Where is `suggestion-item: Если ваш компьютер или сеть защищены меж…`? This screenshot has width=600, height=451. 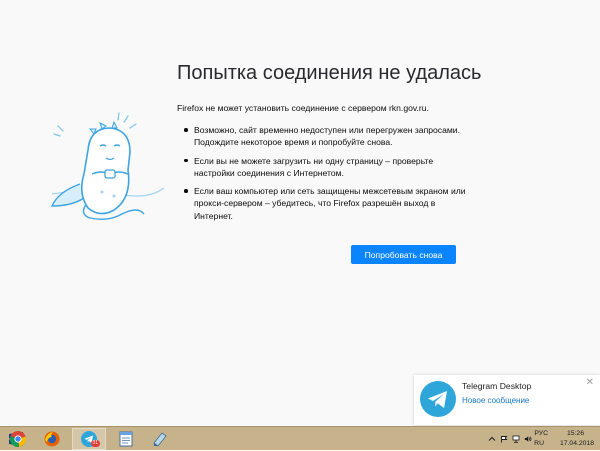
suggestion-item: Если ваш компьютер или сеть защищены меж… is located at coordinates (328, 203).